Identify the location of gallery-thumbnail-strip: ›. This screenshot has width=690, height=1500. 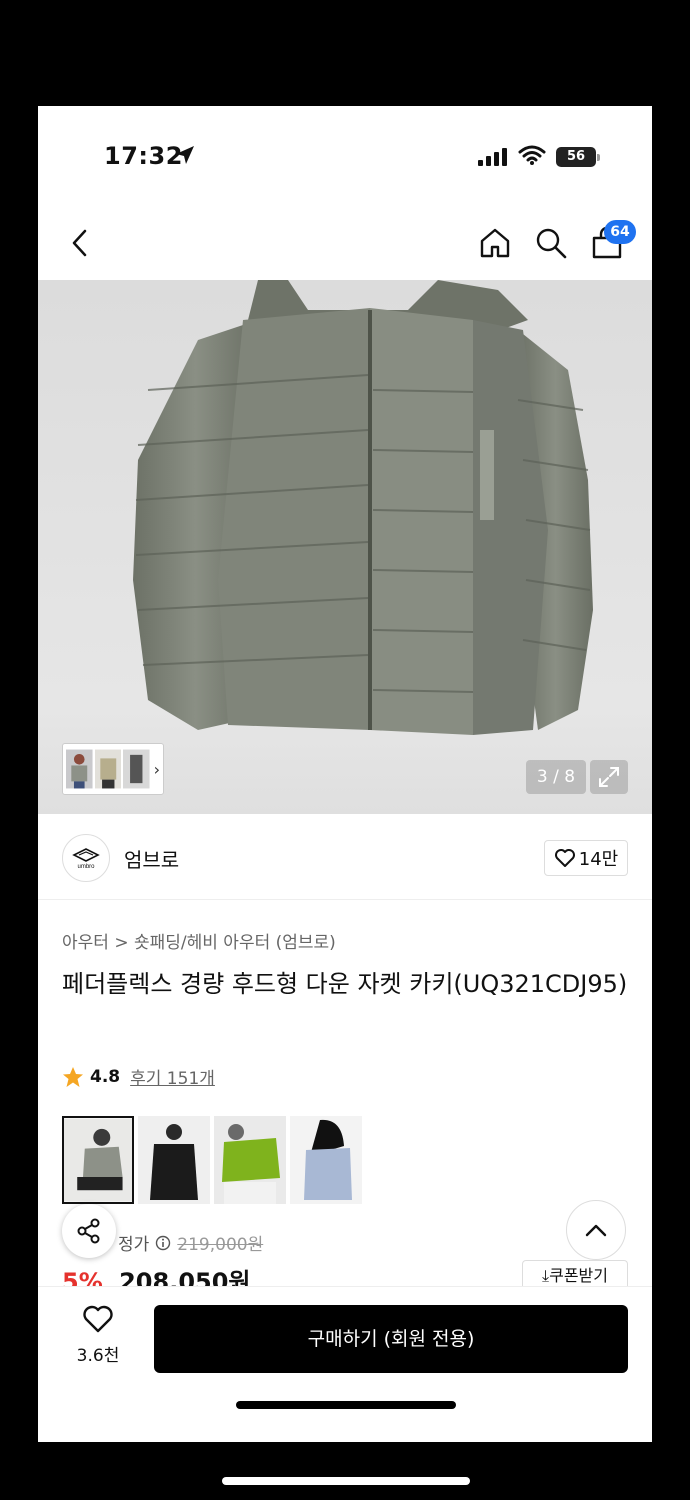
(113, 769).